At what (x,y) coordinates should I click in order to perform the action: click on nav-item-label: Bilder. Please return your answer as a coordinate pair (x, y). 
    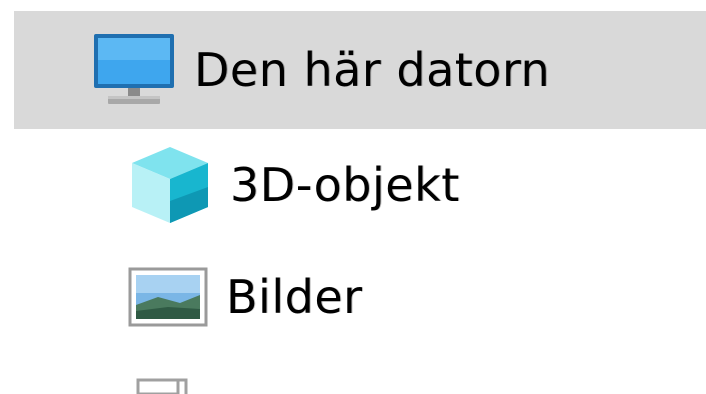
    Looking at the image, I should click on (294, 297).